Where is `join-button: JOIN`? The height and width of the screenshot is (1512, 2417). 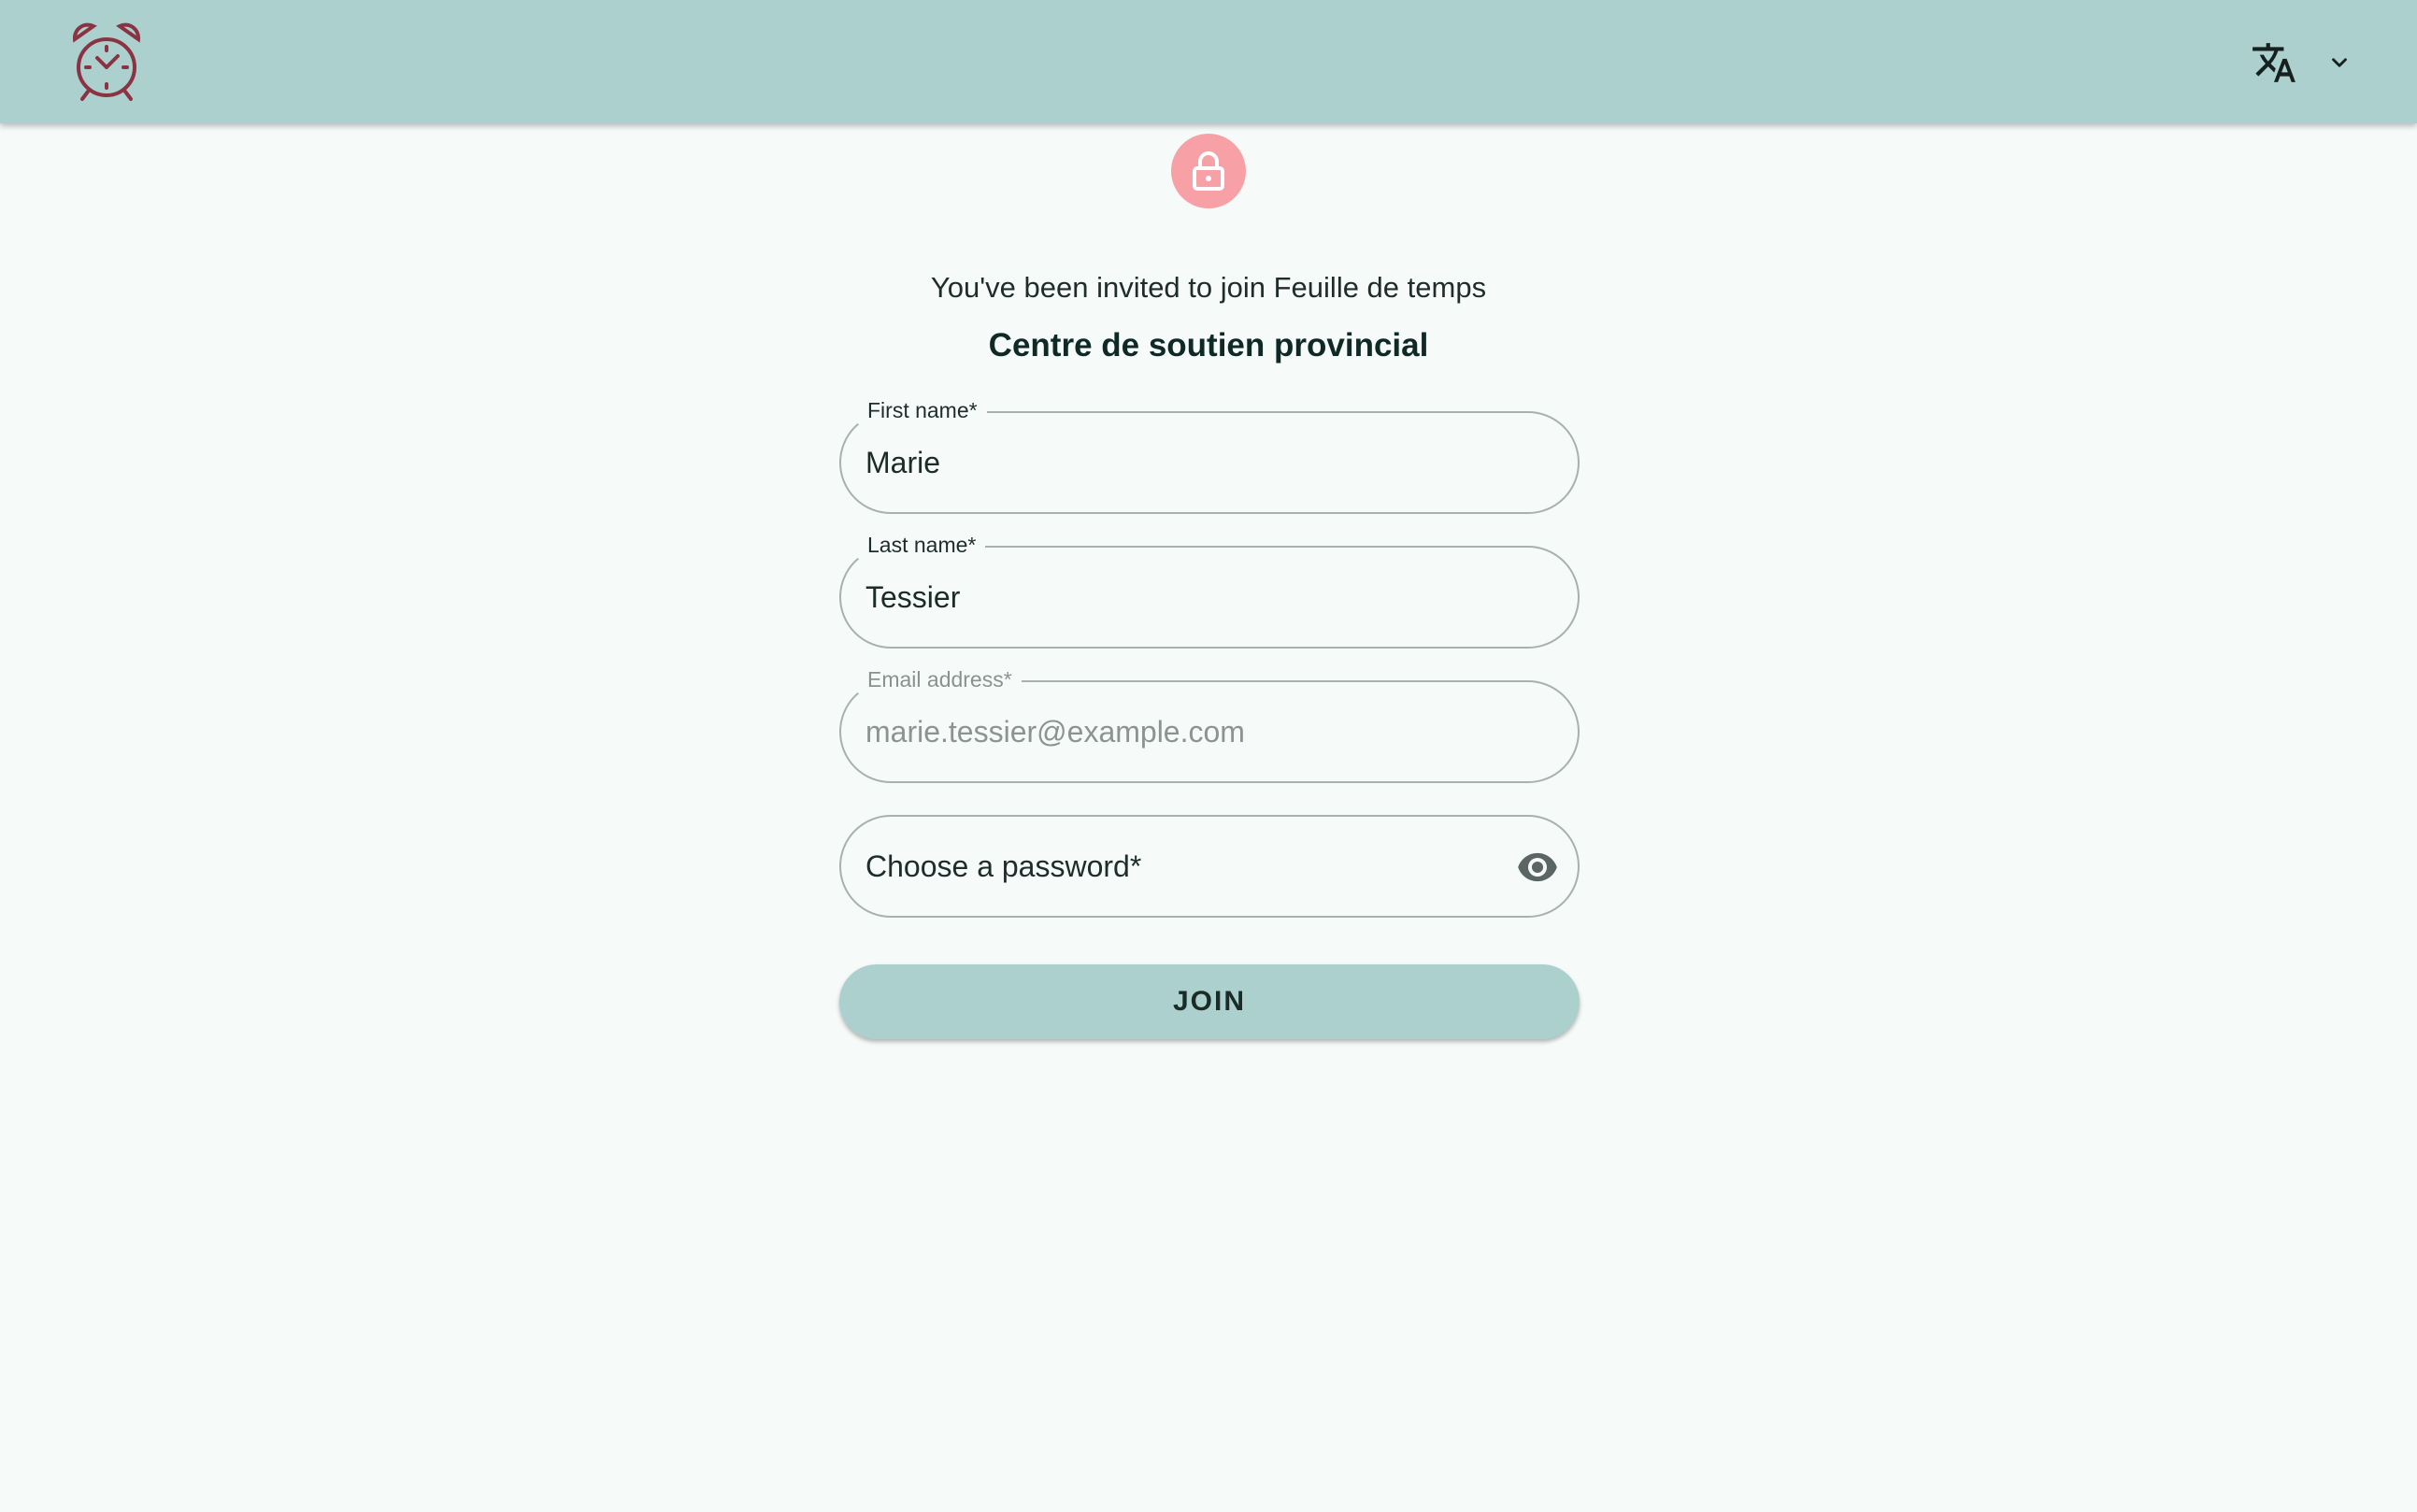 join-button: JOIN is located at coordinates (1210, 1001).